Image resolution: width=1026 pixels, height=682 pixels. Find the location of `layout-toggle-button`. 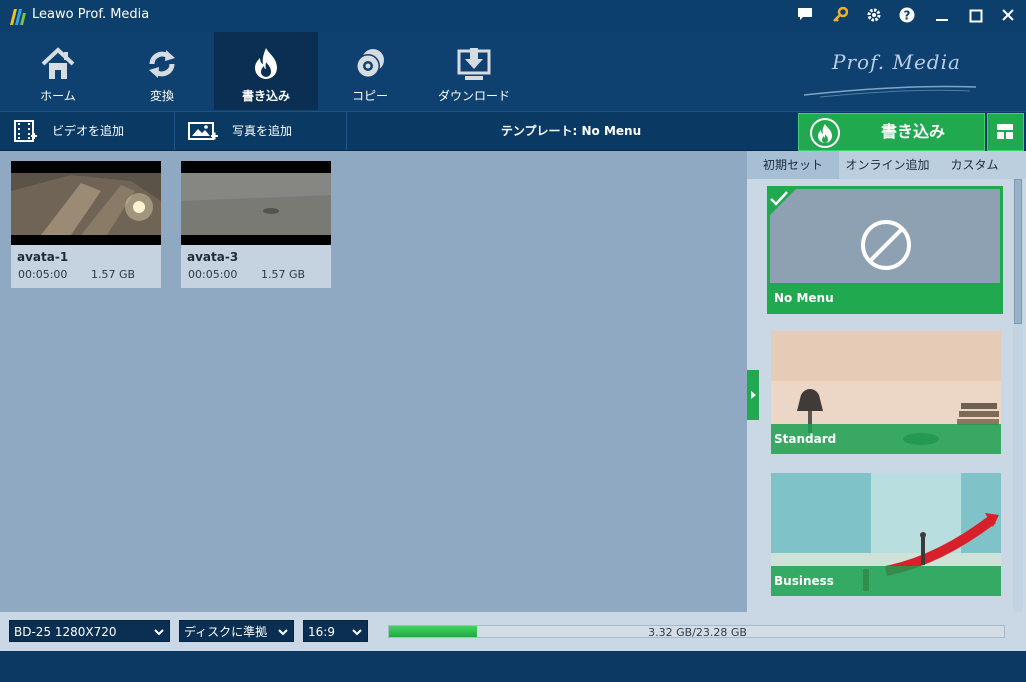

layout-toggle-button is located at coordinates (1005, 132).